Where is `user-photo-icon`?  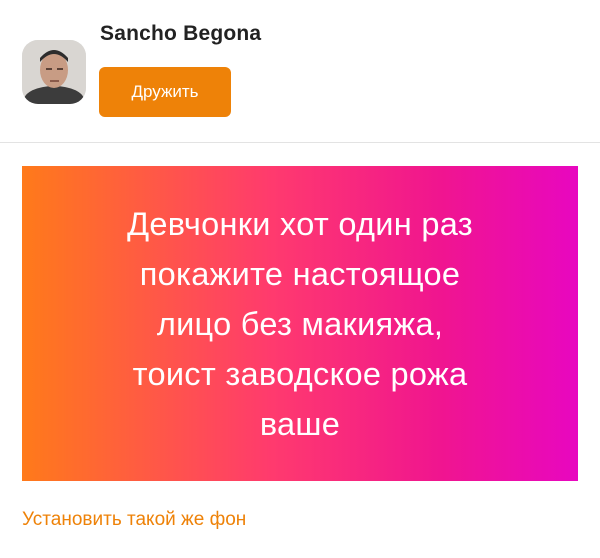 user-photo-icon is located at coordinates (54, 72).